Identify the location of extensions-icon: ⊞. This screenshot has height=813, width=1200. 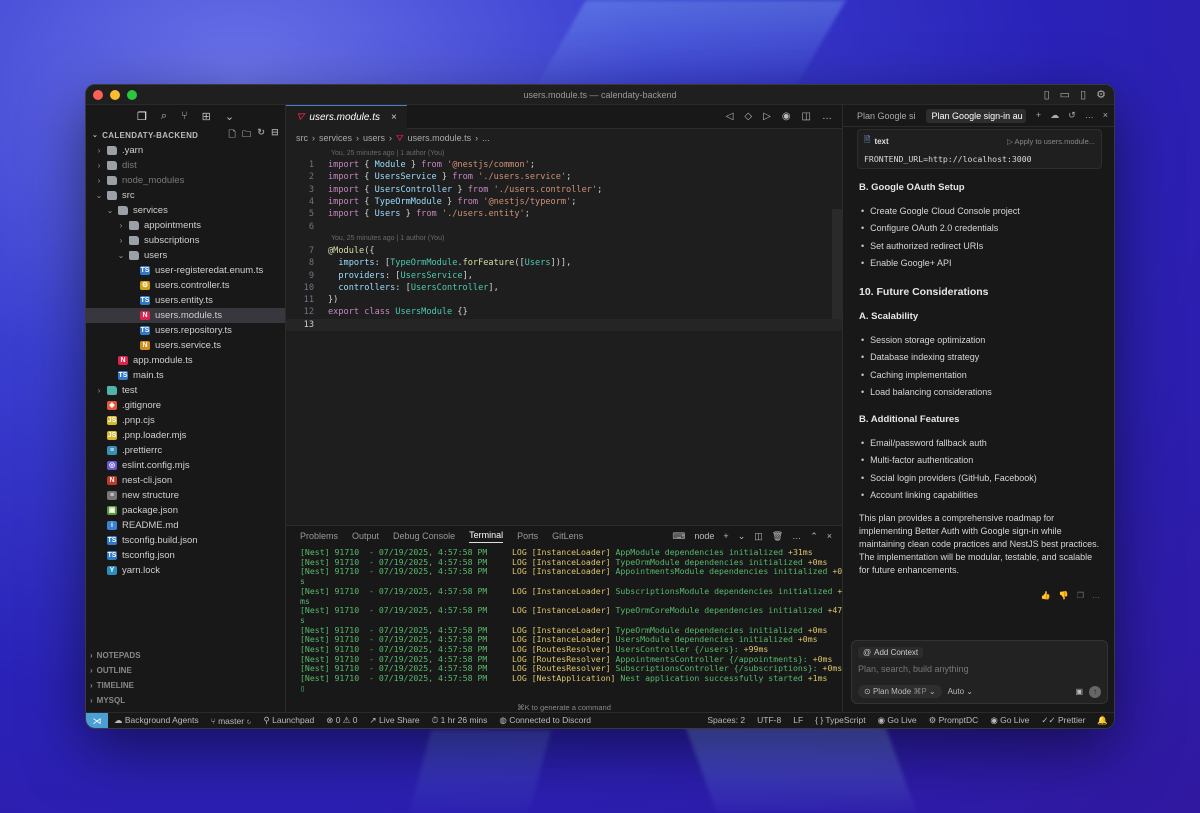
(206, 116).